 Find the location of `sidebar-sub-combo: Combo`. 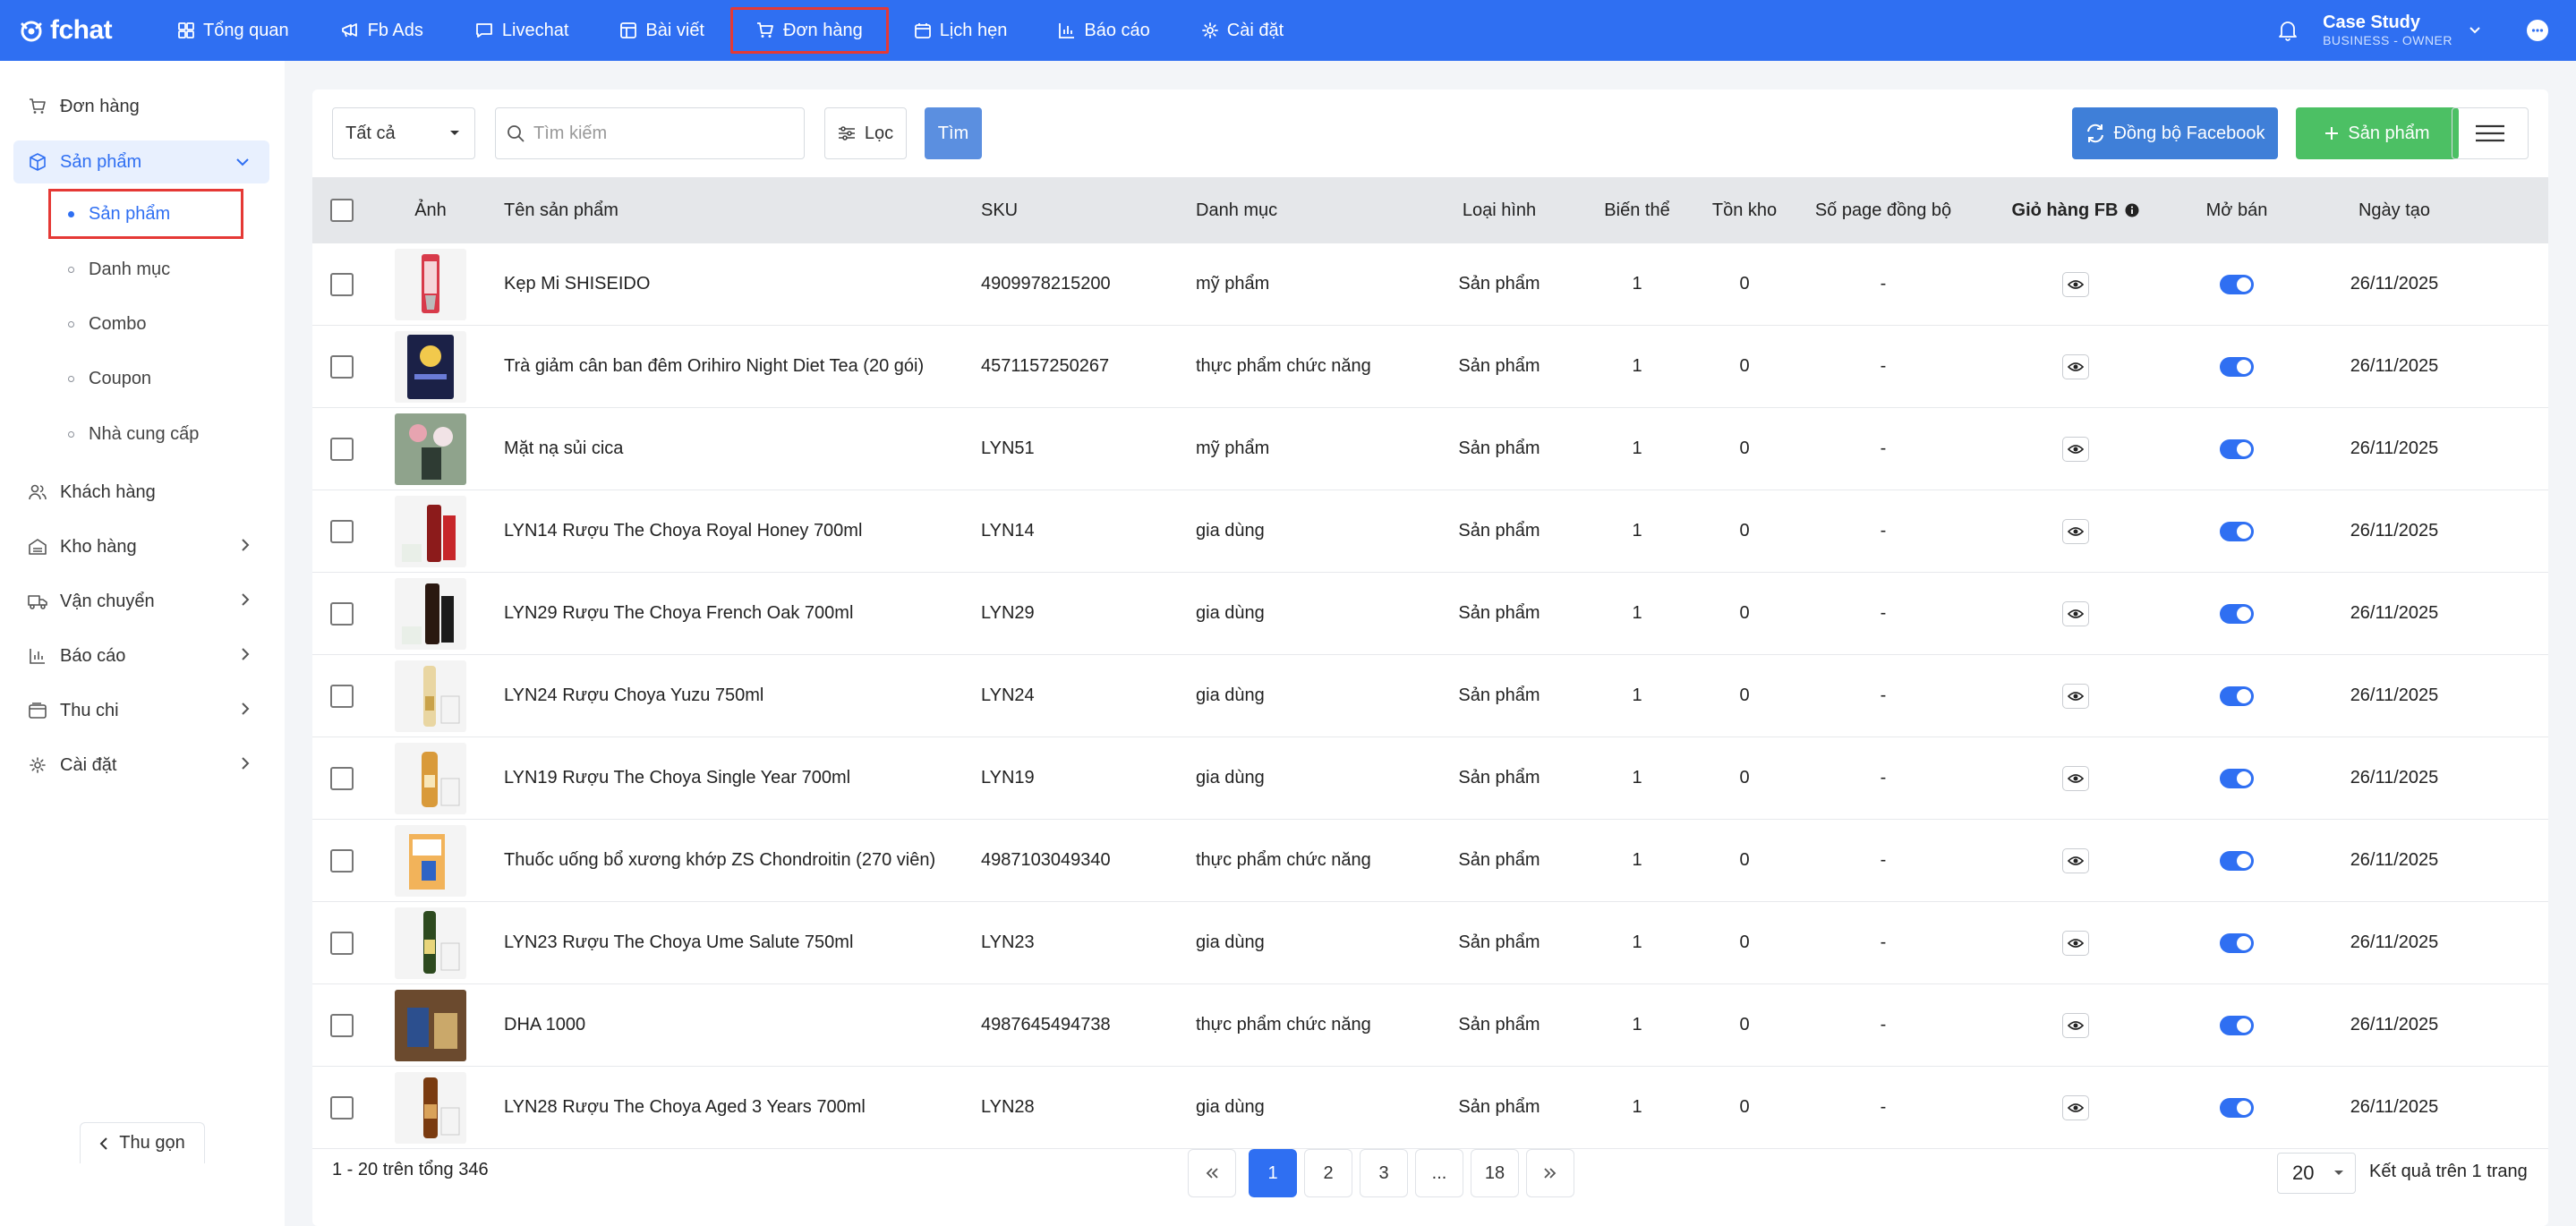

sidebar-sub-combo: Combo is located at coordinates (145, 324).